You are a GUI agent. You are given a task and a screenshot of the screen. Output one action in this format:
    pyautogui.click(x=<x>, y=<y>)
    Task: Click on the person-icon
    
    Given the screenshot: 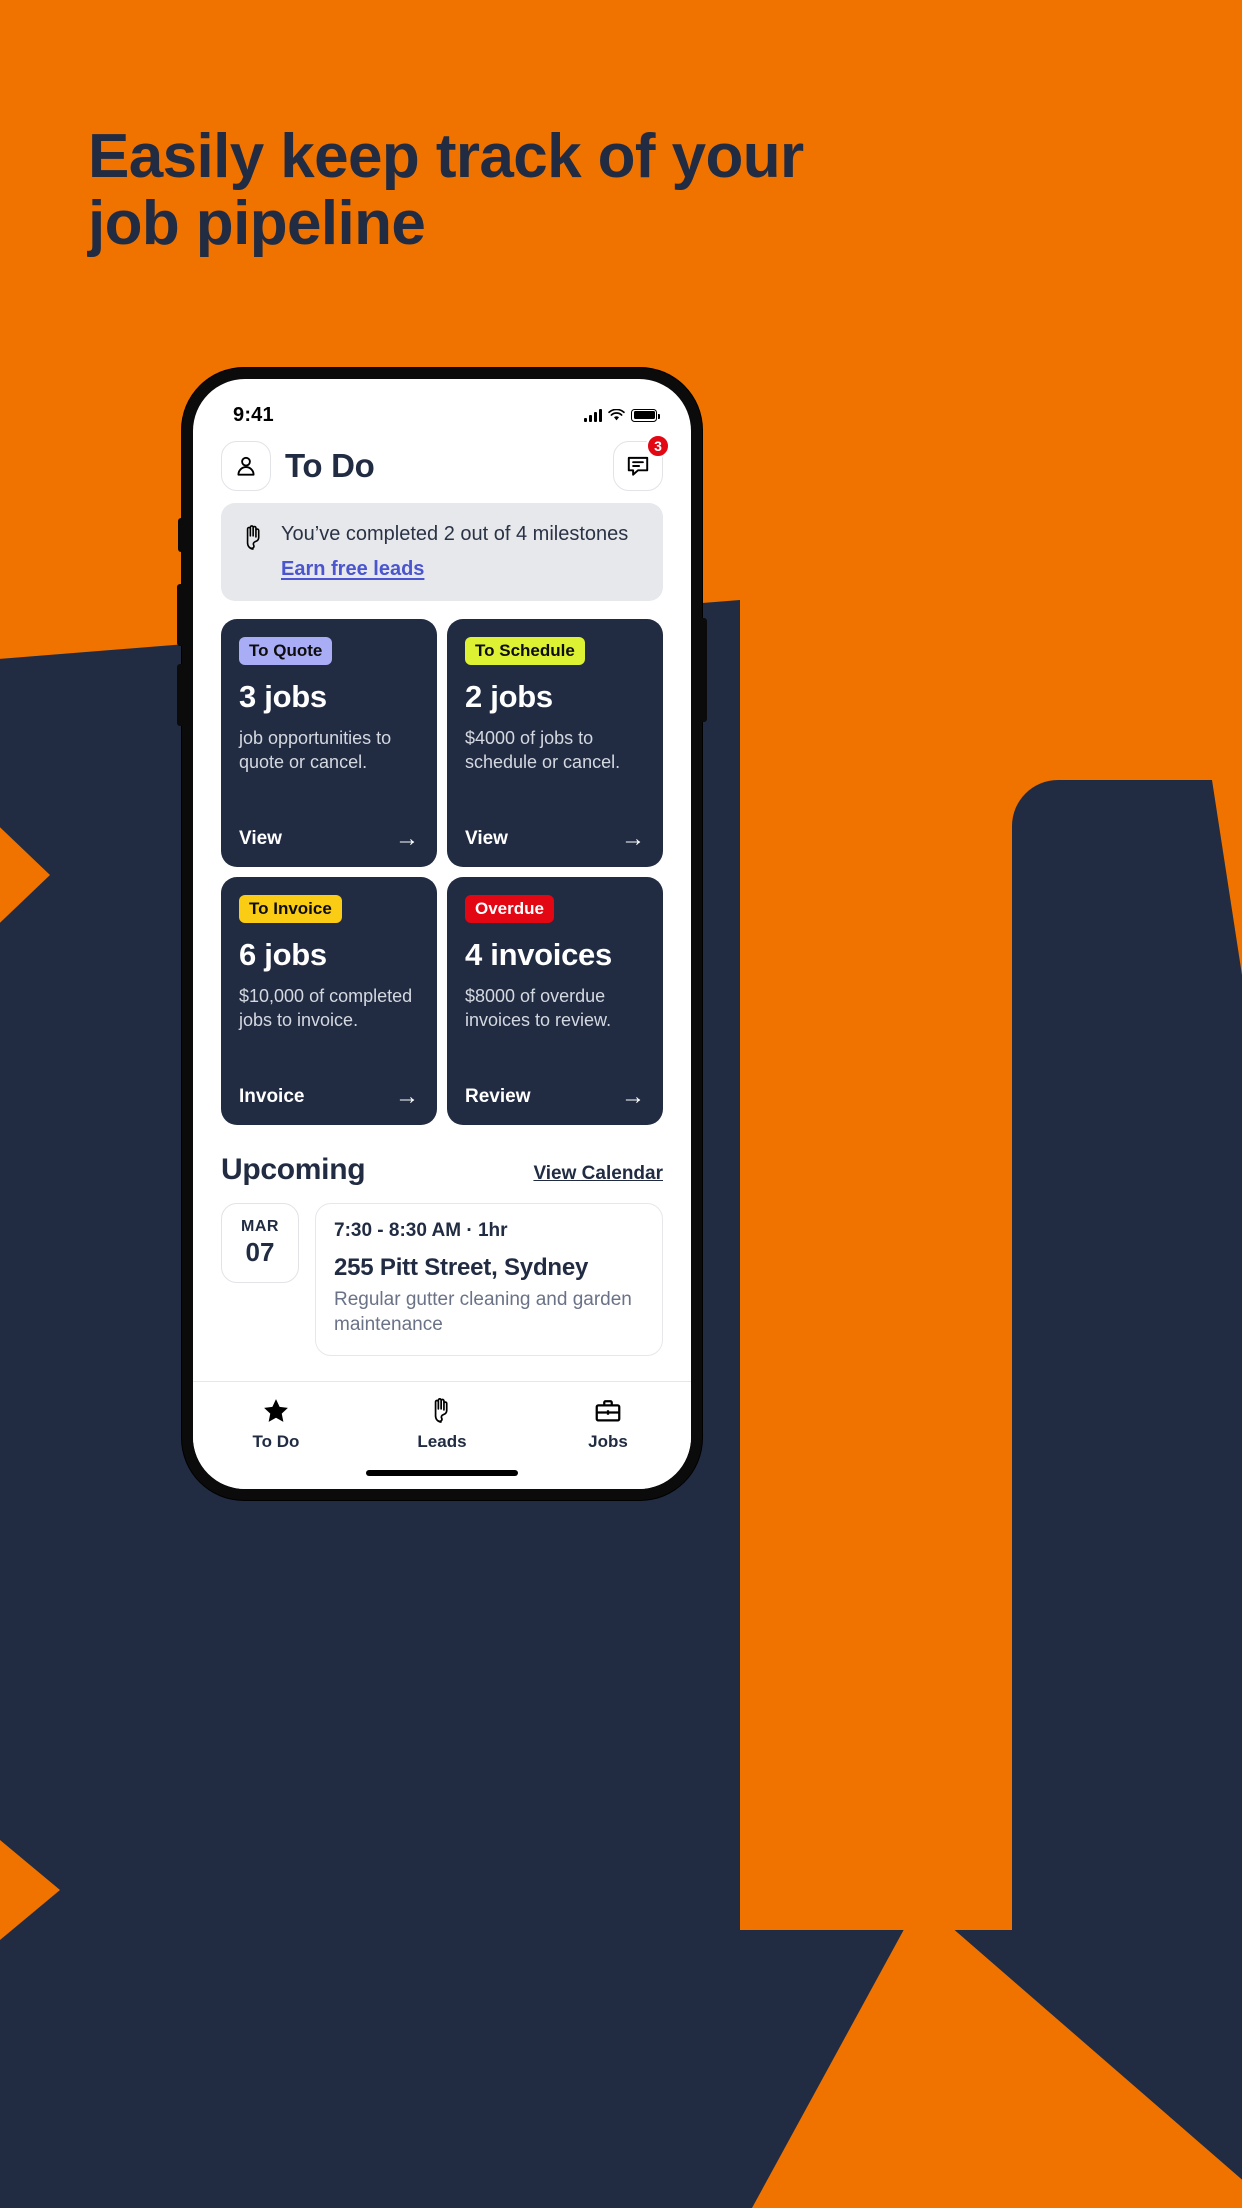 What is the action you would take?
    pyautogui.click(x=246, y=466)
    